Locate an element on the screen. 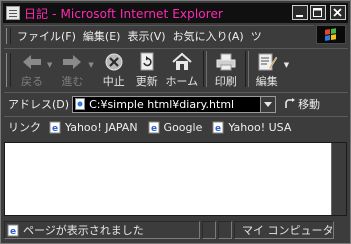 Image resolution: width=351 pixels, height=244 pixels. address-dropdown-button is located at coordinates (268, 104).